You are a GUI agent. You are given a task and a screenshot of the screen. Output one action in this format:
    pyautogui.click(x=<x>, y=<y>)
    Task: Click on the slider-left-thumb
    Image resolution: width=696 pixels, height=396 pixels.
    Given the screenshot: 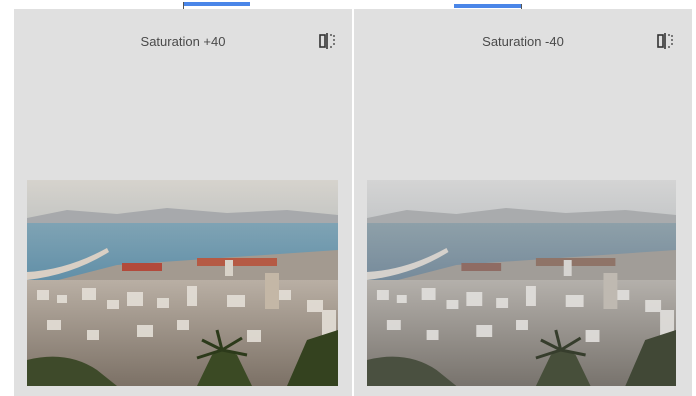 What is the action you would take?
    pyautogui.click(x=217, y=4)
    